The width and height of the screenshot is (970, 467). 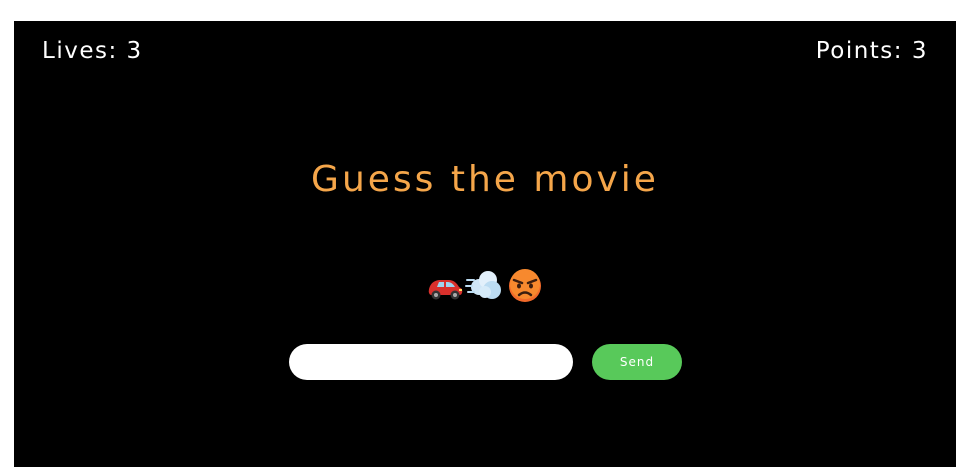 I want to click on emoji-clue, so click(x=485, y=285).